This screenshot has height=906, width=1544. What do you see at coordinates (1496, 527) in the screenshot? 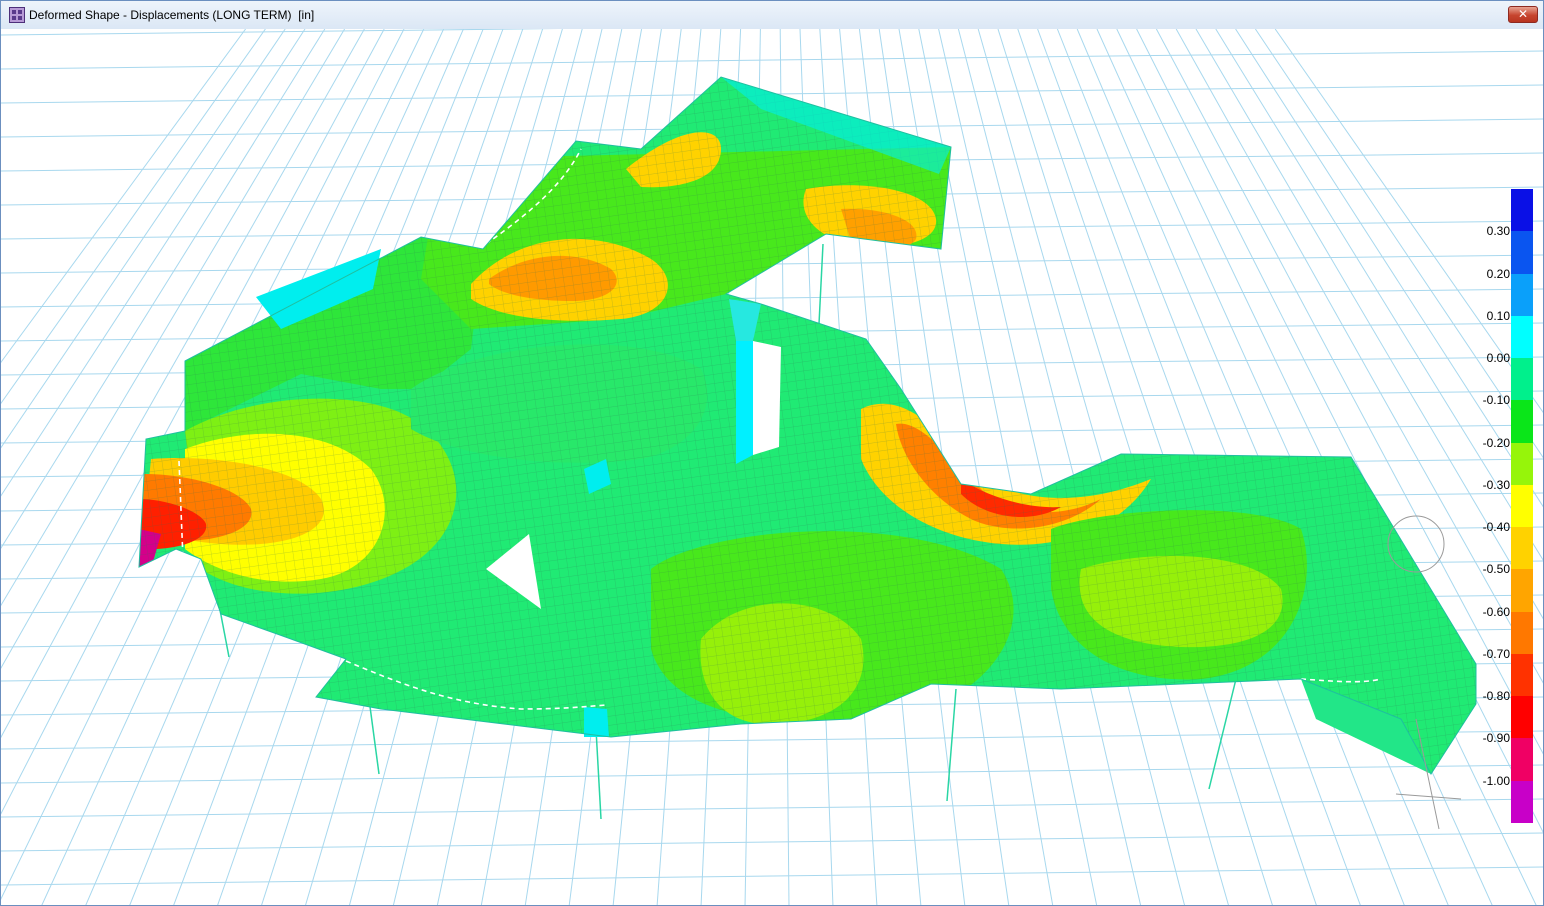
I see `legend-label: -0.40` at bounding box center [1496, 527].